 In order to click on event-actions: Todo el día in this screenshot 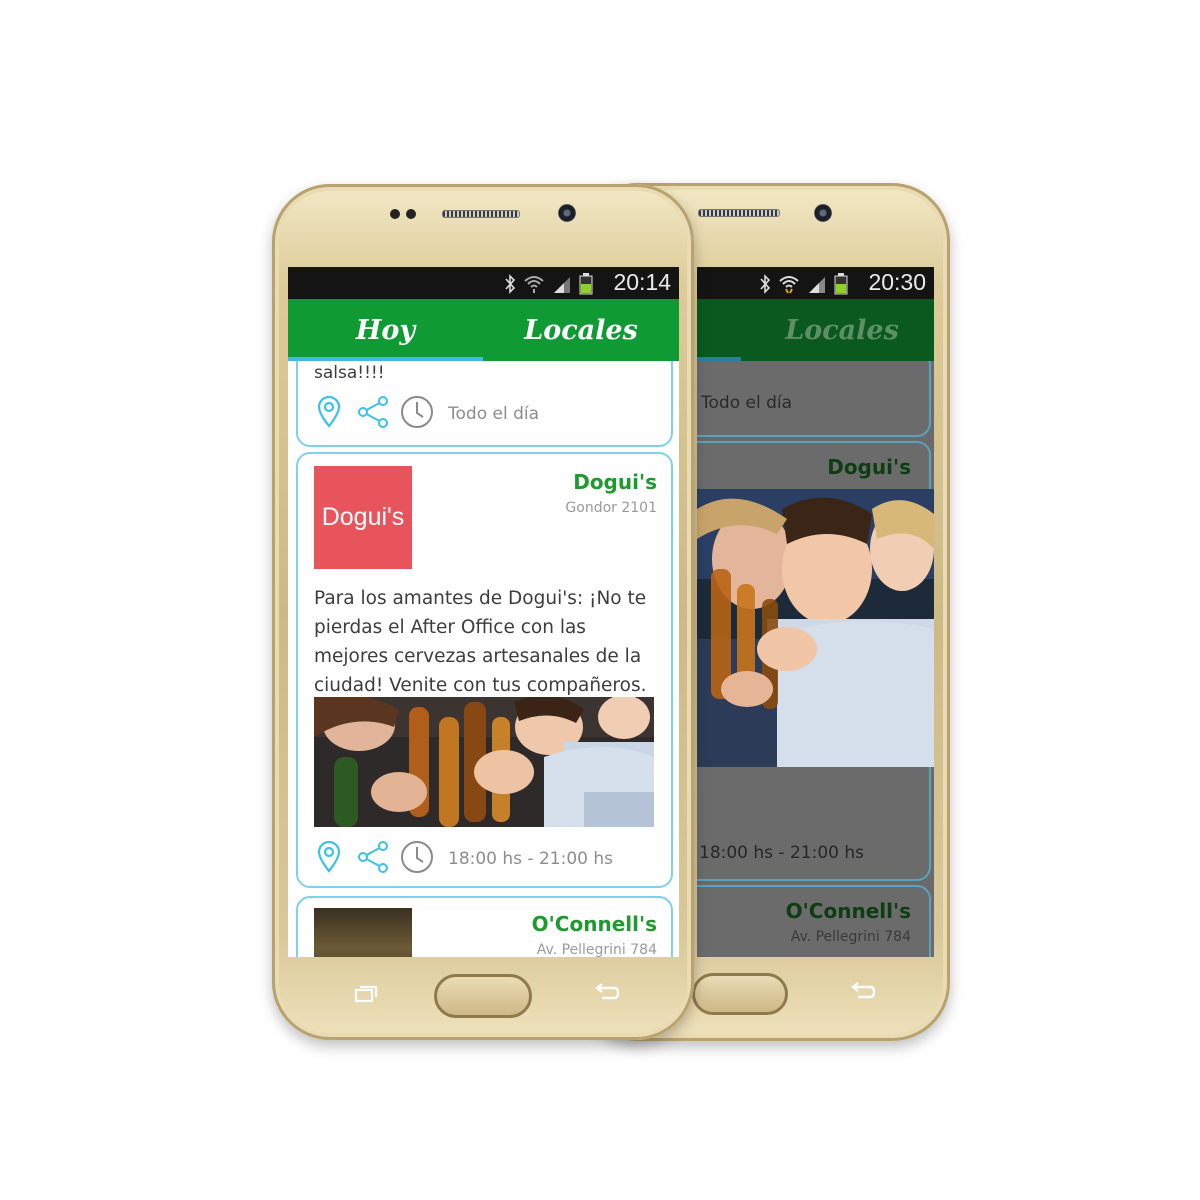, I will do `click(427, 412)`.